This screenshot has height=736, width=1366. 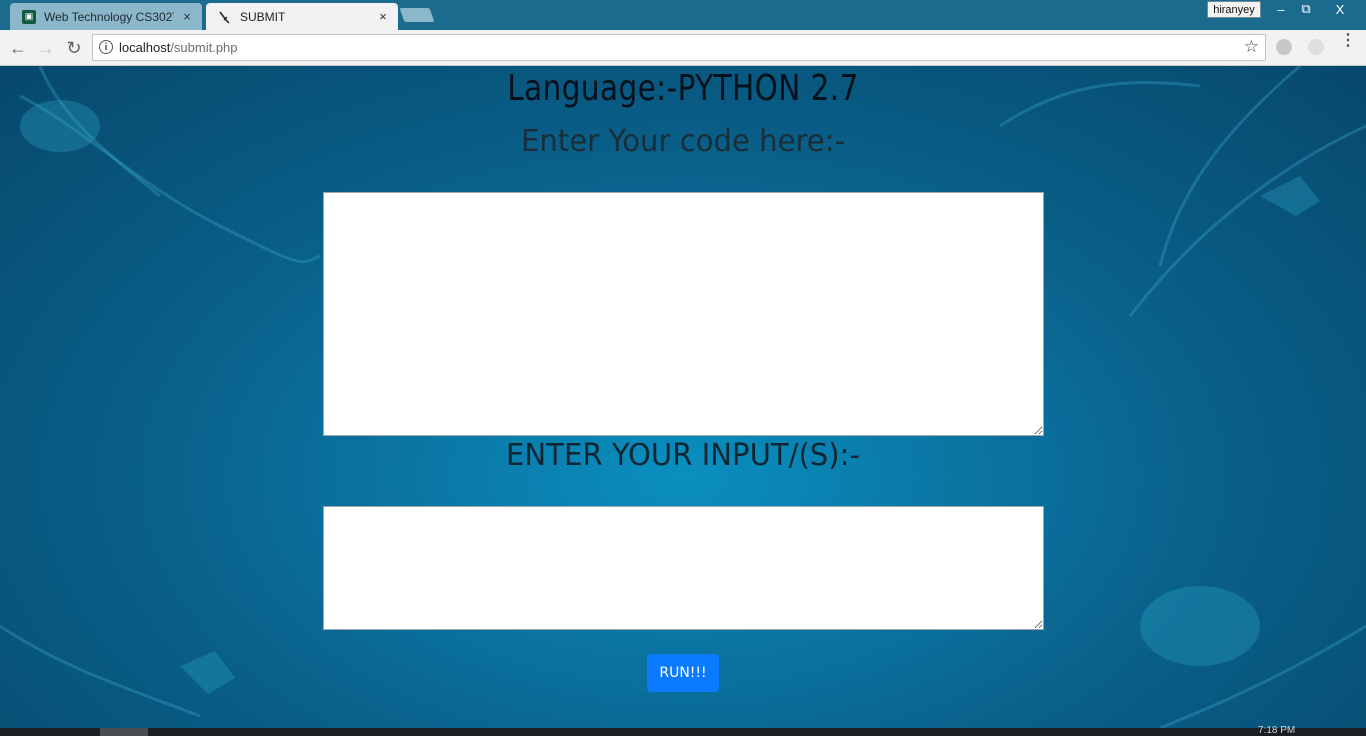 What do you see at coordinates (1277, 730) in the screenshot?
I see `taskbar-clock: 7:18 PM` at bounding box center [1277, 730].